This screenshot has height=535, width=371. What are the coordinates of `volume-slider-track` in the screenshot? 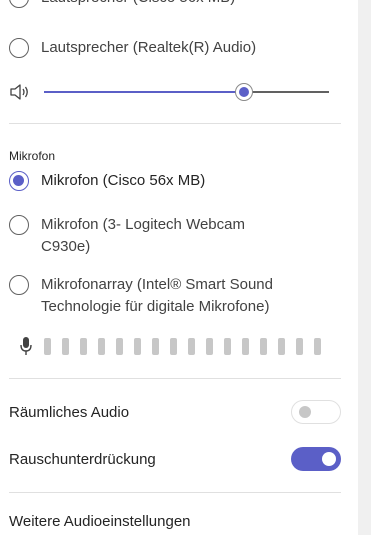 It's located at (286, 92).